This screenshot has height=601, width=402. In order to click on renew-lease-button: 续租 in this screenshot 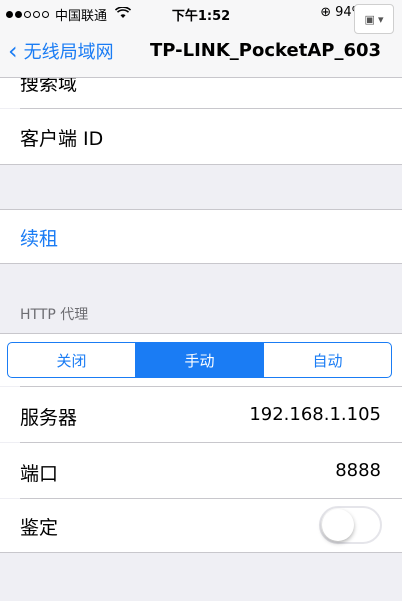, I will do `click(201, 236)`.